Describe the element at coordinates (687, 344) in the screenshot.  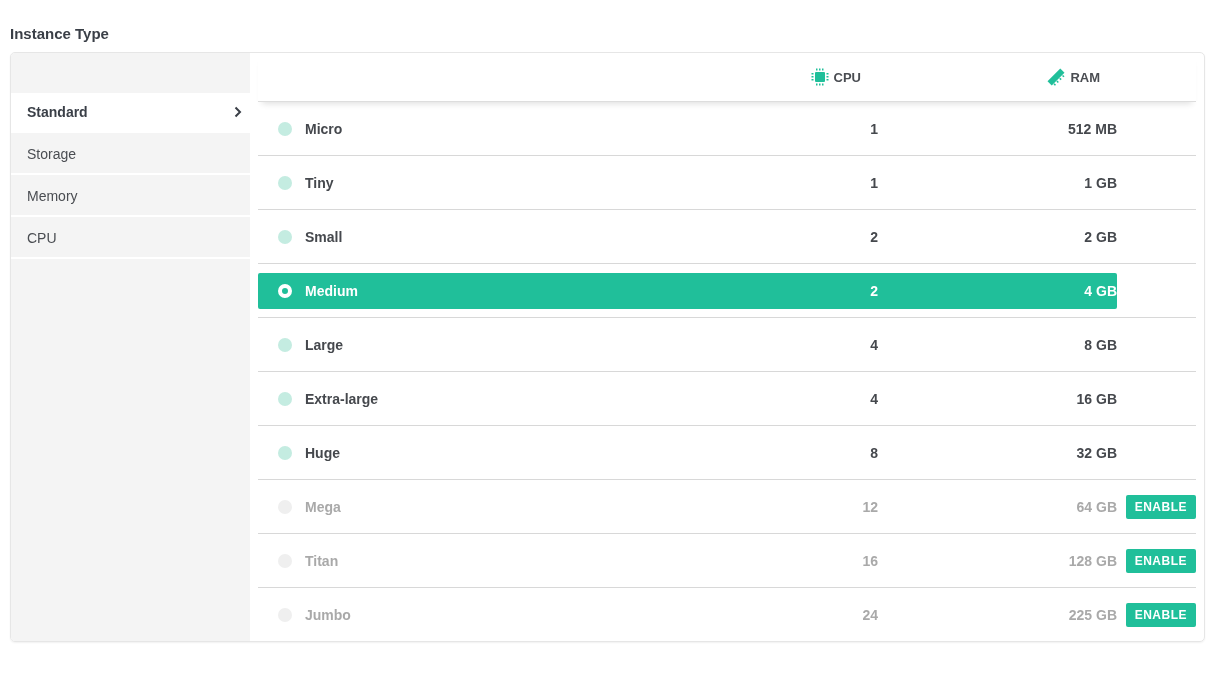
I see `instance-row: Large 4 8 GB` at that location.